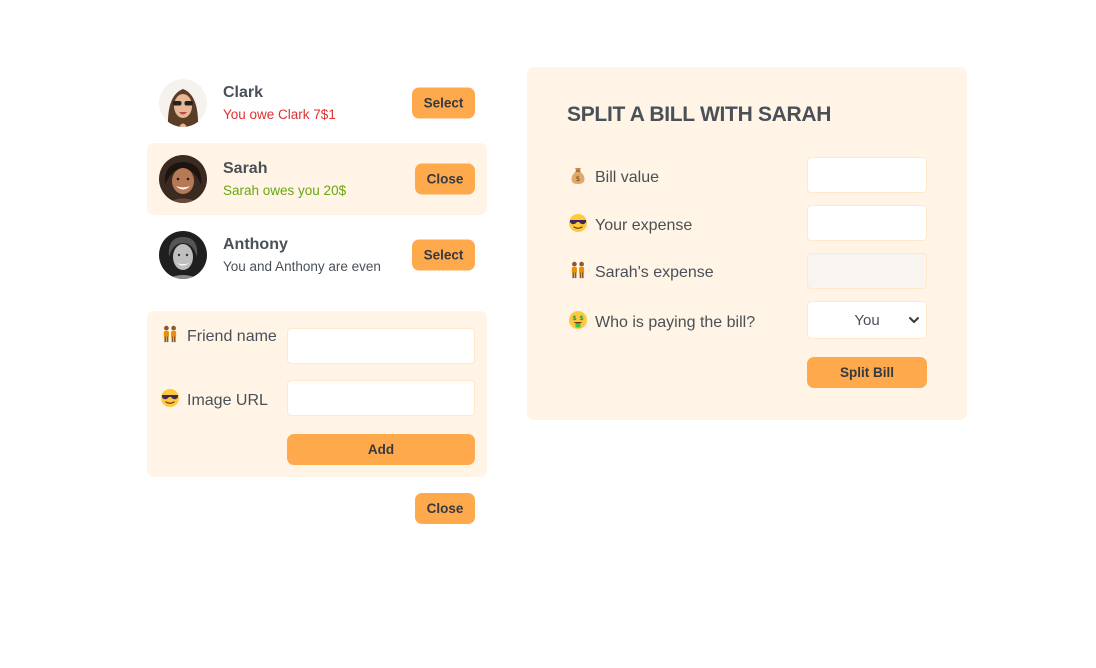 This screenshot has height=668, width=1096. Describe the element at coordinates (914, 320) in the screenshot. I see `chevron-down-icon` at that location.